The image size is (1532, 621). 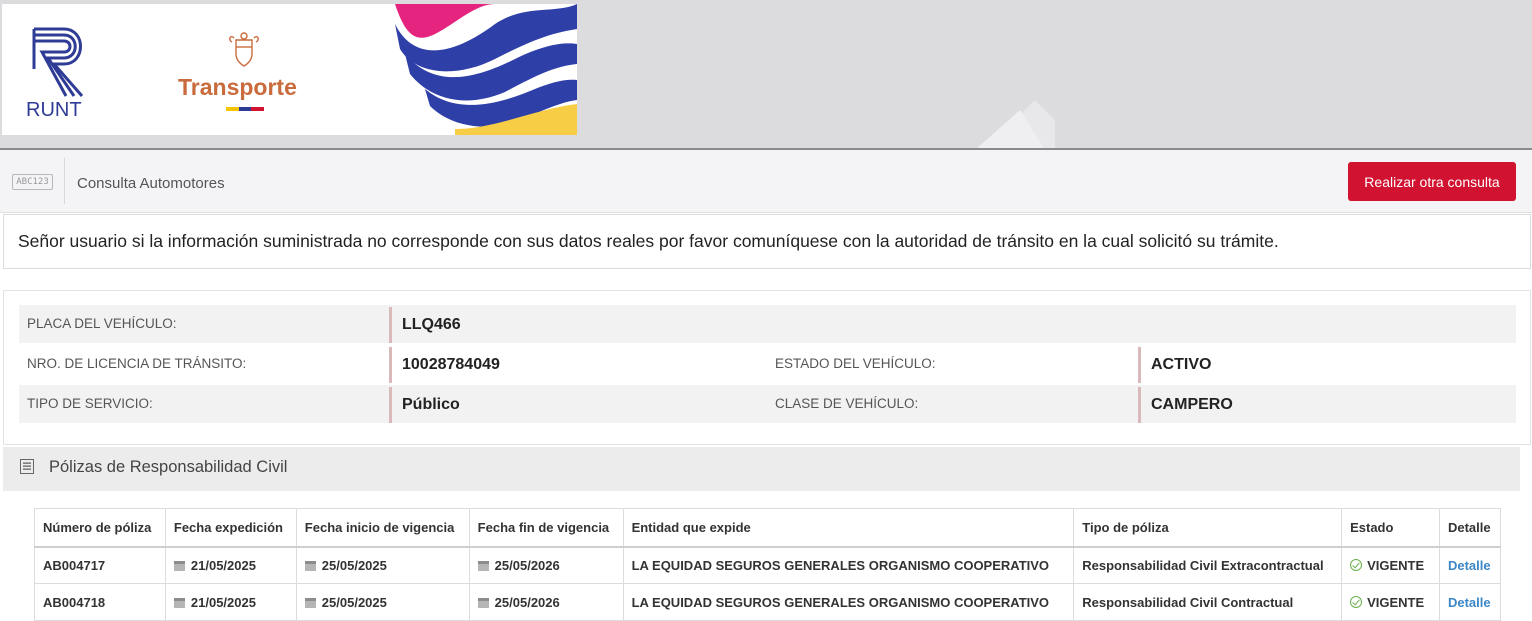 What do you see at coordinates (1015, 125) in the screenshot?
I see `decorative-triangles` at bounding box center [1015, 125].